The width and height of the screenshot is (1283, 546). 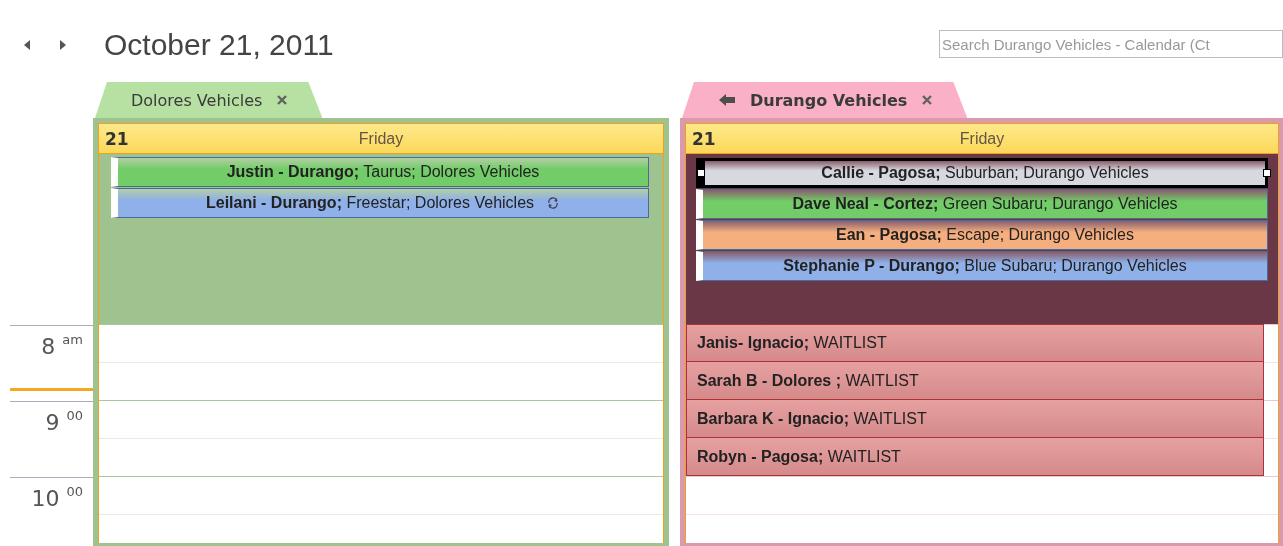 I want to click on appointment: Stephanie P - Durango; Blue Subaru; Durango Vehicles, so click(x=982, y=266).